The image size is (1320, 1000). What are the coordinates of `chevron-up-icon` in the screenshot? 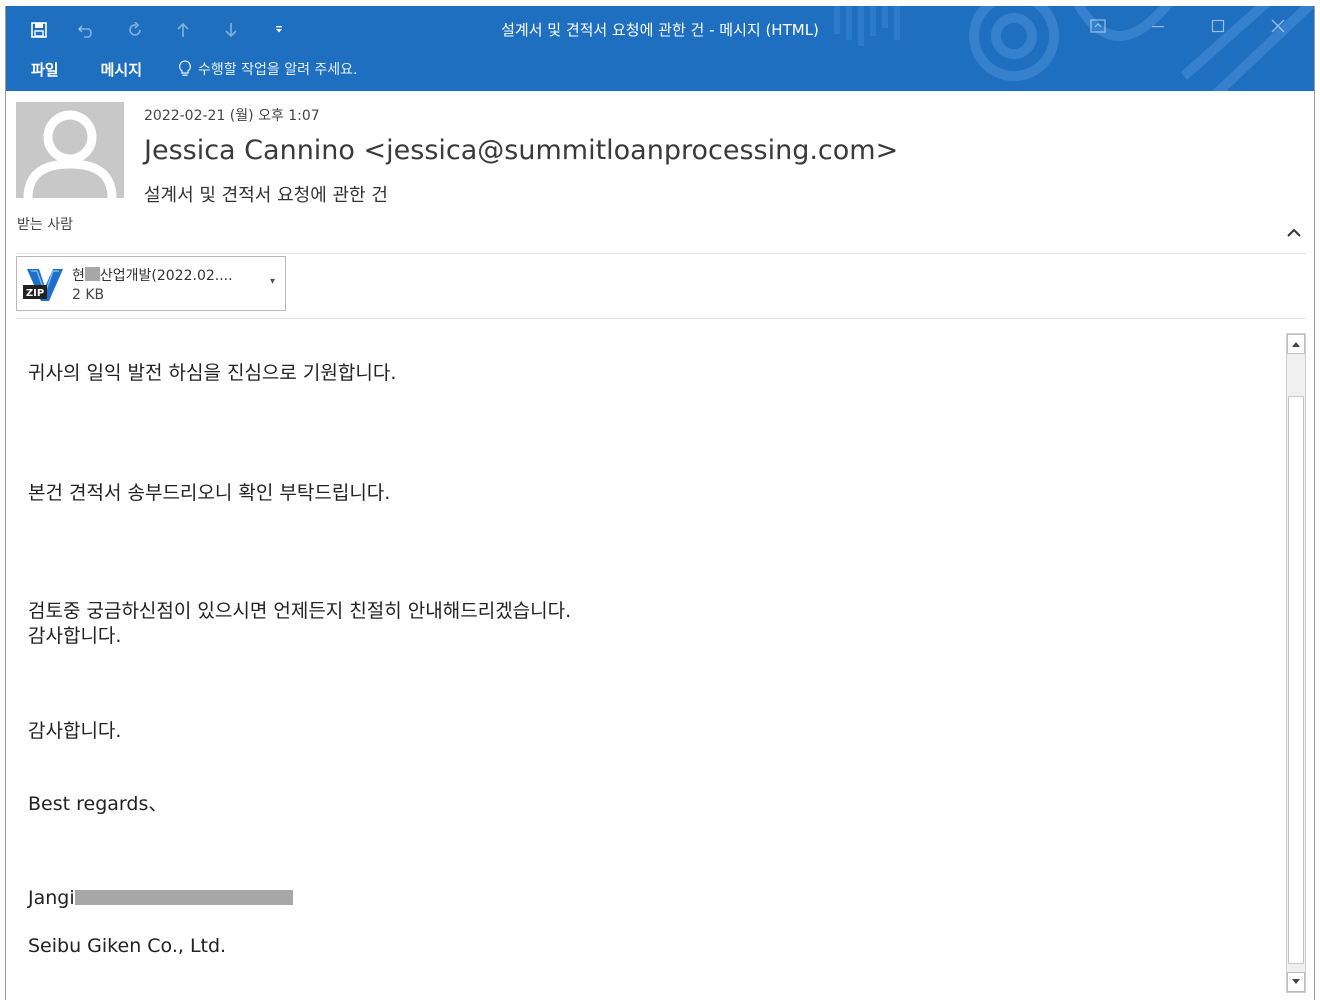 It's located at (1294, 232).